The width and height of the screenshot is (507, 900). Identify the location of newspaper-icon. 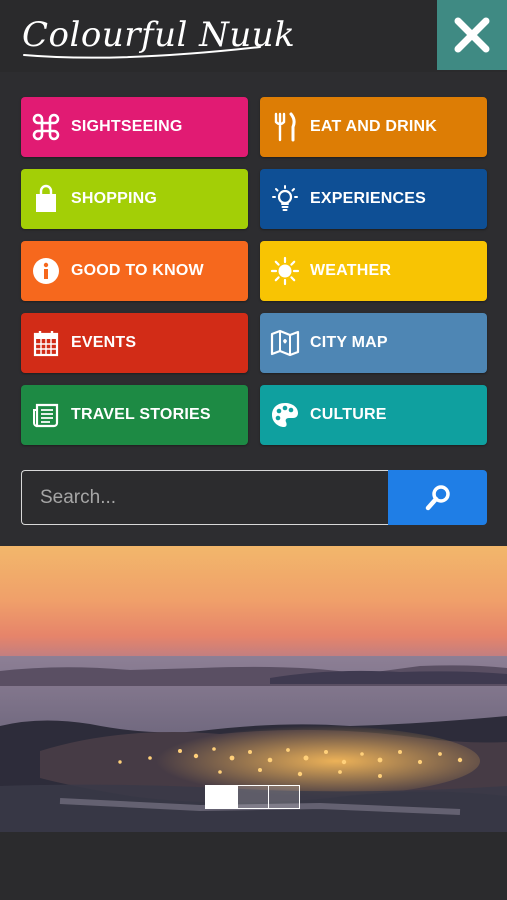
(46, 415).